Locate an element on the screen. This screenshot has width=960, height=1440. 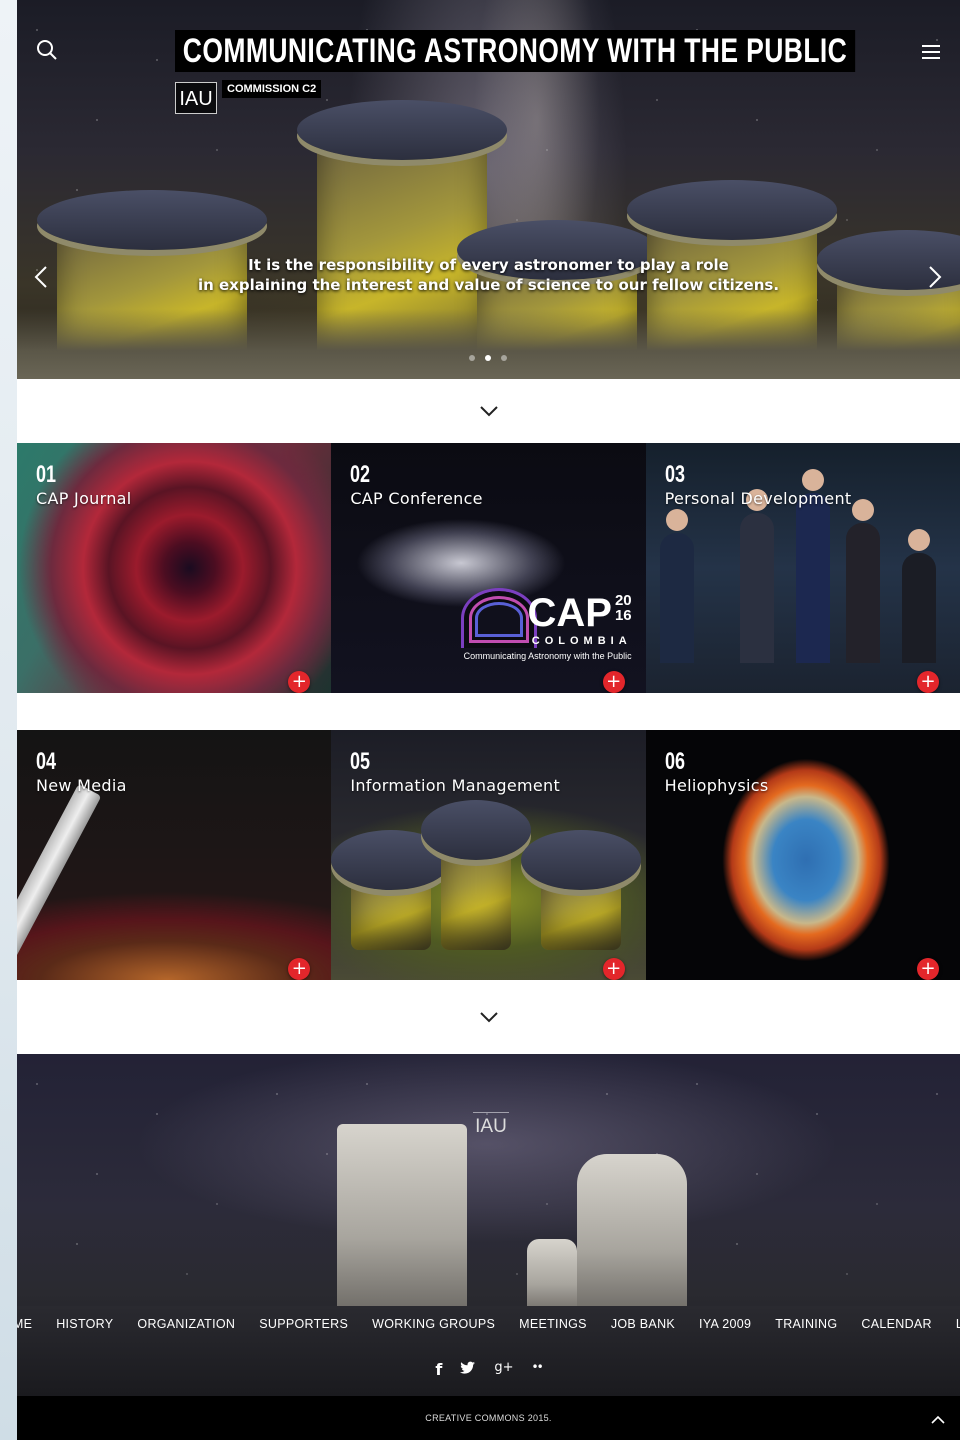
tile-personal-development: 03 Personal Development + is located at coordinates (802, 568).